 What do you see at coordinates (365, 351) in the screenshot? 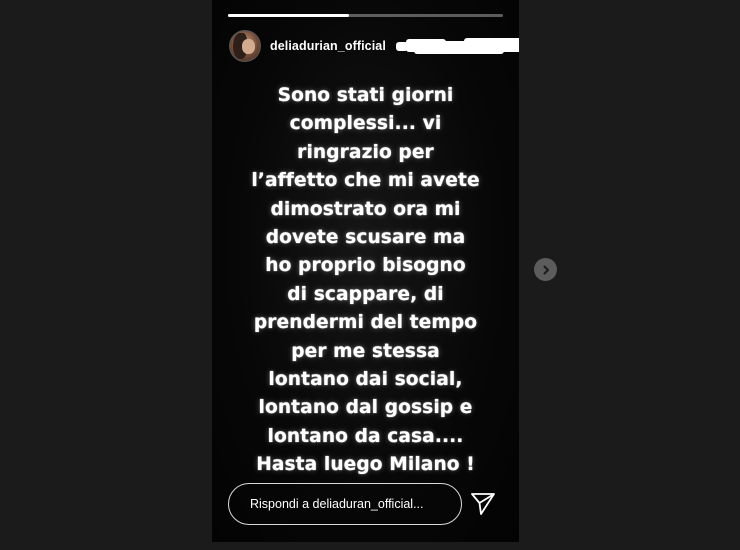
I see `message-line: per me stessa` at bounding box center [365, 351].